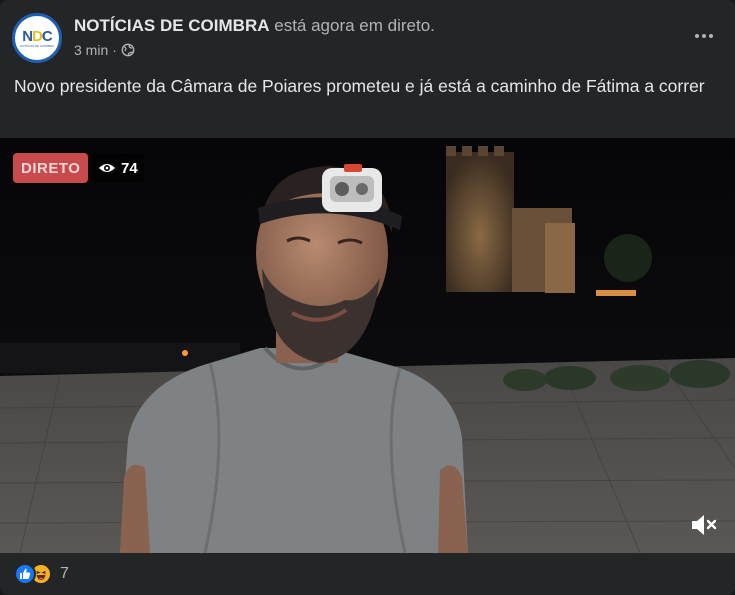  Describe the element at coordinates (354, 25) in the screenshot. I see `live-status-text: está agora em direto.` at that location.